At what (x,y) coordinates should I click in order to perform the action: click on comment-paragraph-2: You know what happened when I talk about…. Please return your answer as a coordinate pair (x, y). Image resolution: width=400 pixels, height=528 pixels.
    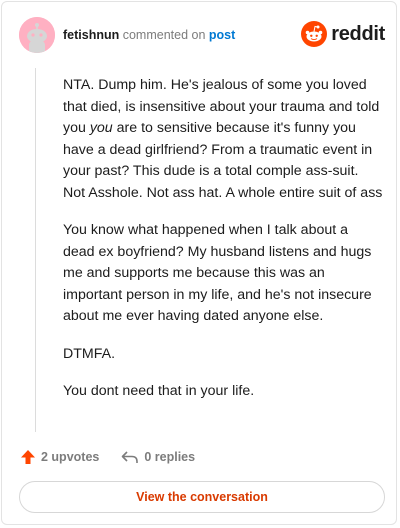
    Looking at the image, I should click on (217, 273).